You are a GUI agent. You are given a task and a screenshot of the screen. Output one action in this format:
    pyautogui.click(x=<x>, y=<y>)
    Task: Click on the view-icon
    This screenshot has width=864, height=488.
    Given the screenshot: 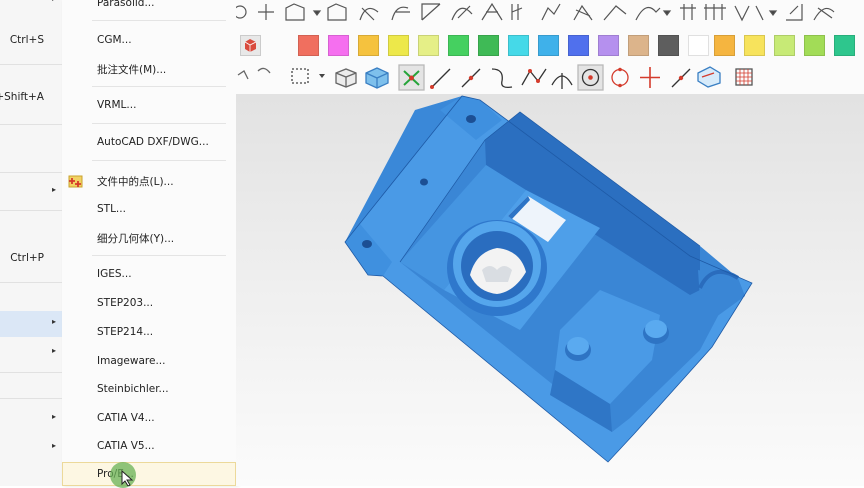 What is the action you would take?
    pyautogui.click(x=709, y=77)
    